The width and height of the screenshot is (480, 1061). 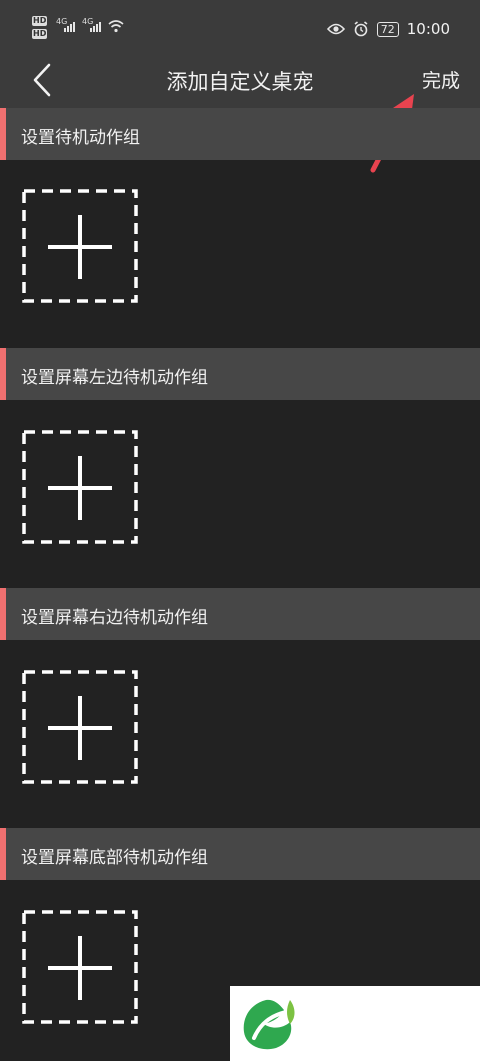 What do you see at coordinates (240, 26) in the screenshot?
I see `status-bar: HD HD 4G 4G 72 10:00` at bounding box center [240, 26].